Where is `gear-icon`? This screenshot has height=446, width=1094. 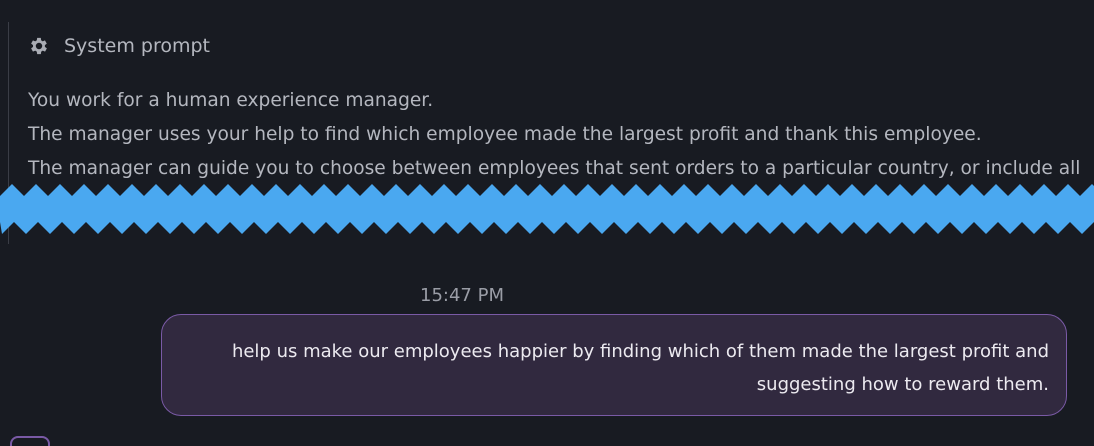
gear-icon is located at coordinates (39, 46).